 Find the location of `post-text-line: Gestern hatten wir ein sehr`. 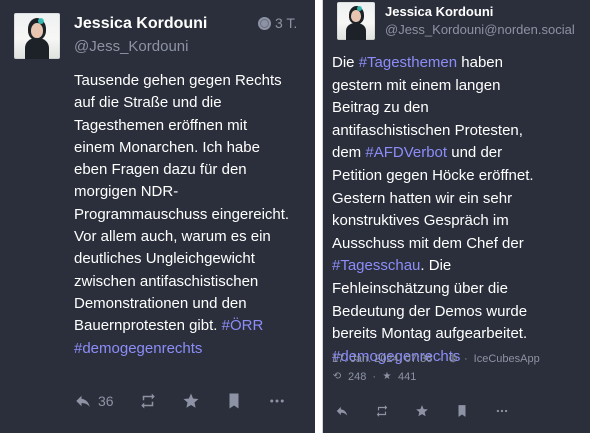

post-text-line: Gestern hatten wir ein sehr is located at coordinates (459, 199).